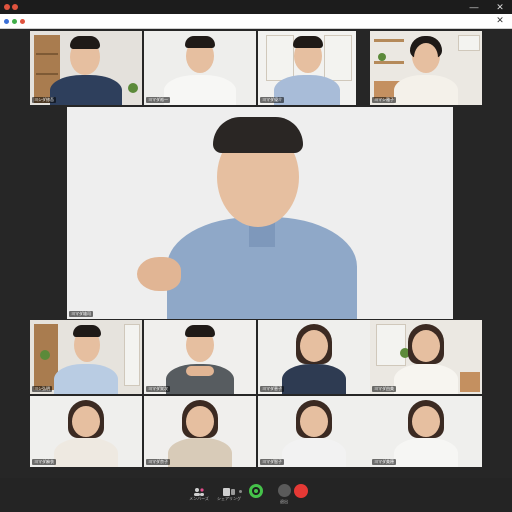 The height and width of the screenshot is (512, 512). Describe the element at coordinates (256, 7) in the screenshot. I see `title-bar: — ✕` at that location.